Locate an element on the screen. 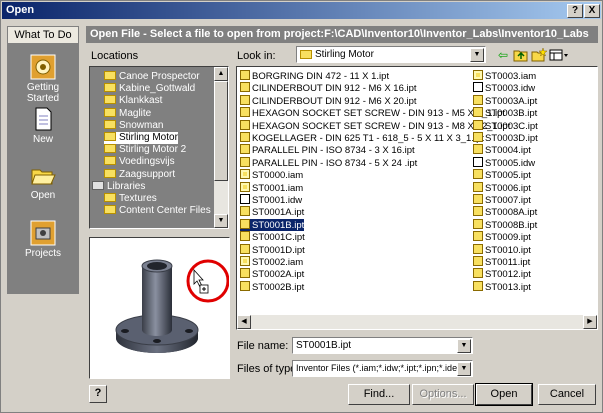  file-item: ST0005.ipt is located at coordinates (502, 175).